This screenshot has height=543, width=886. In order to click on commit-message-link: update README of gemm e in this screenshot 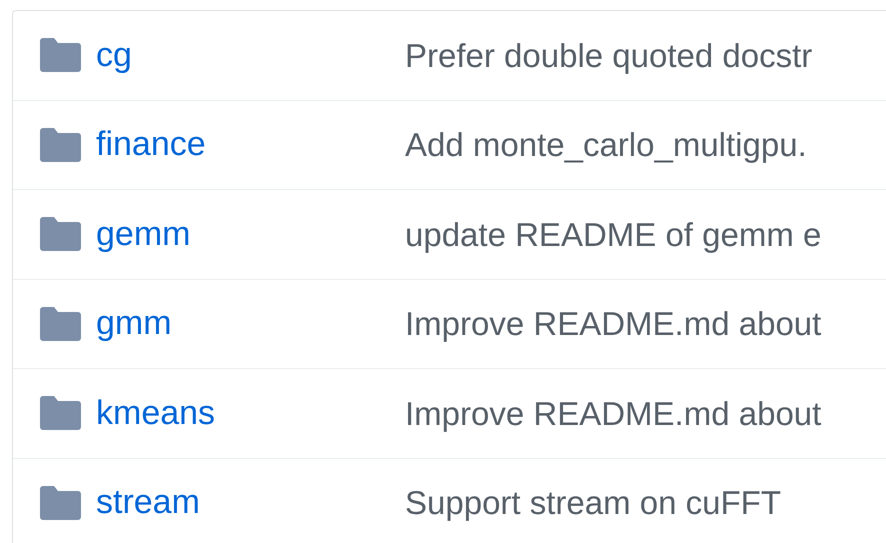, I will do `click(613, 234)`.